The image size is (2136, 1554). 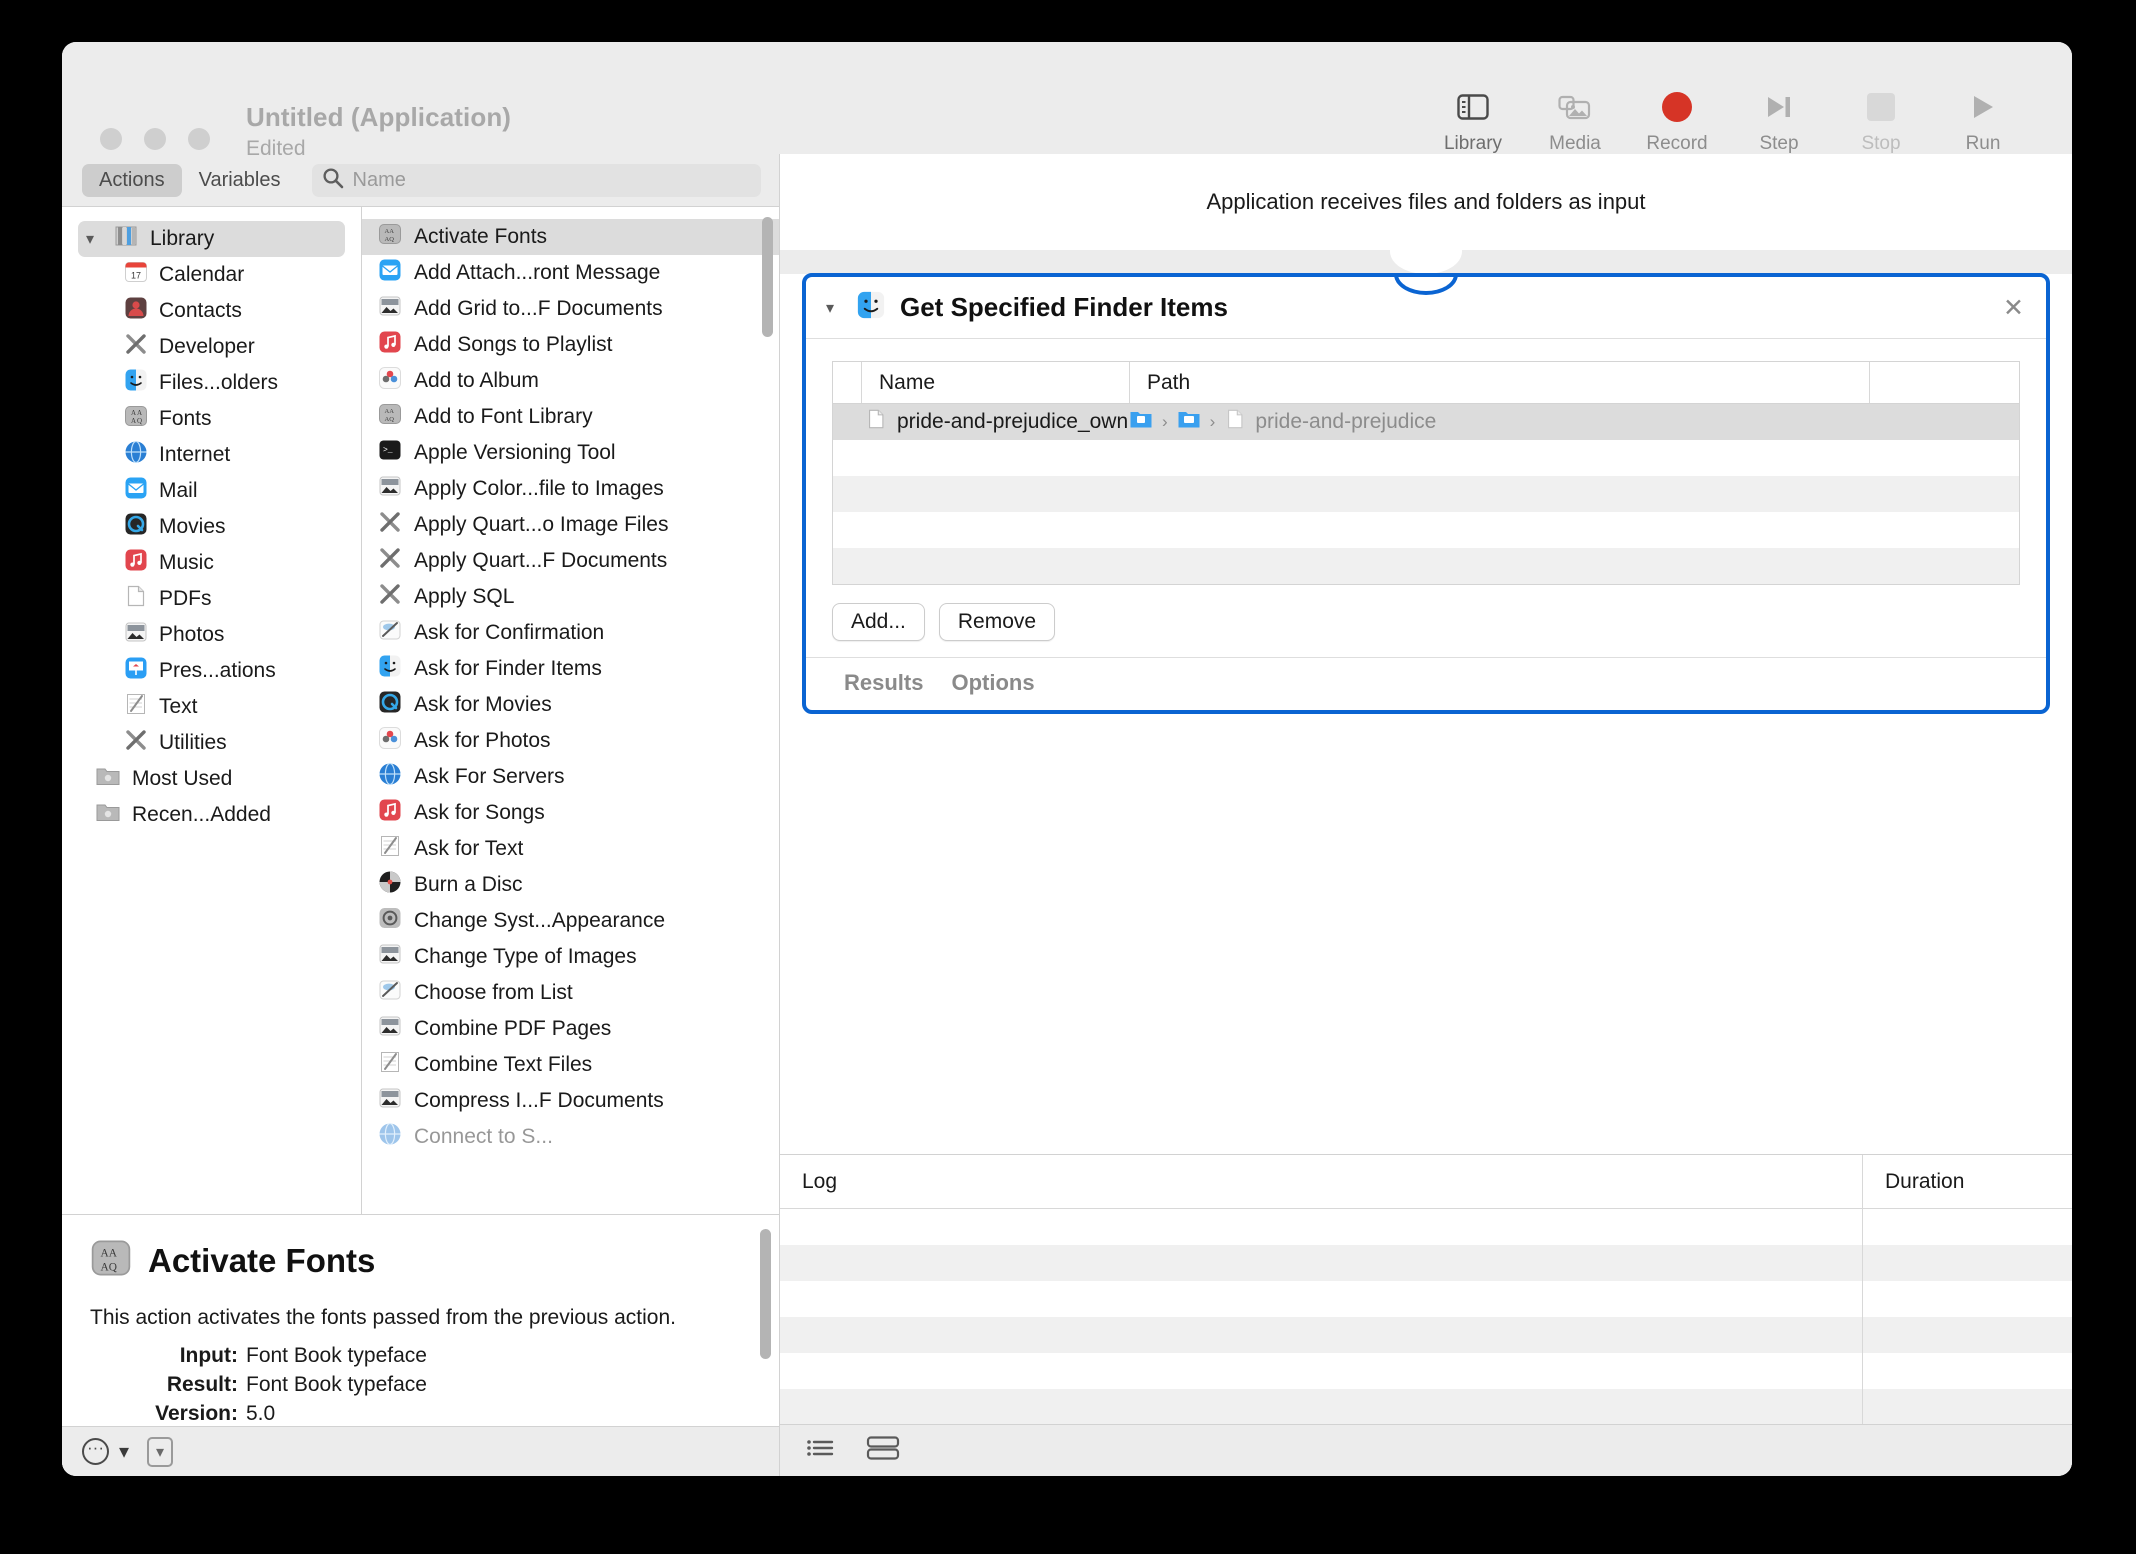 I want to click on log-cell, so click(x=1321, y=1407).